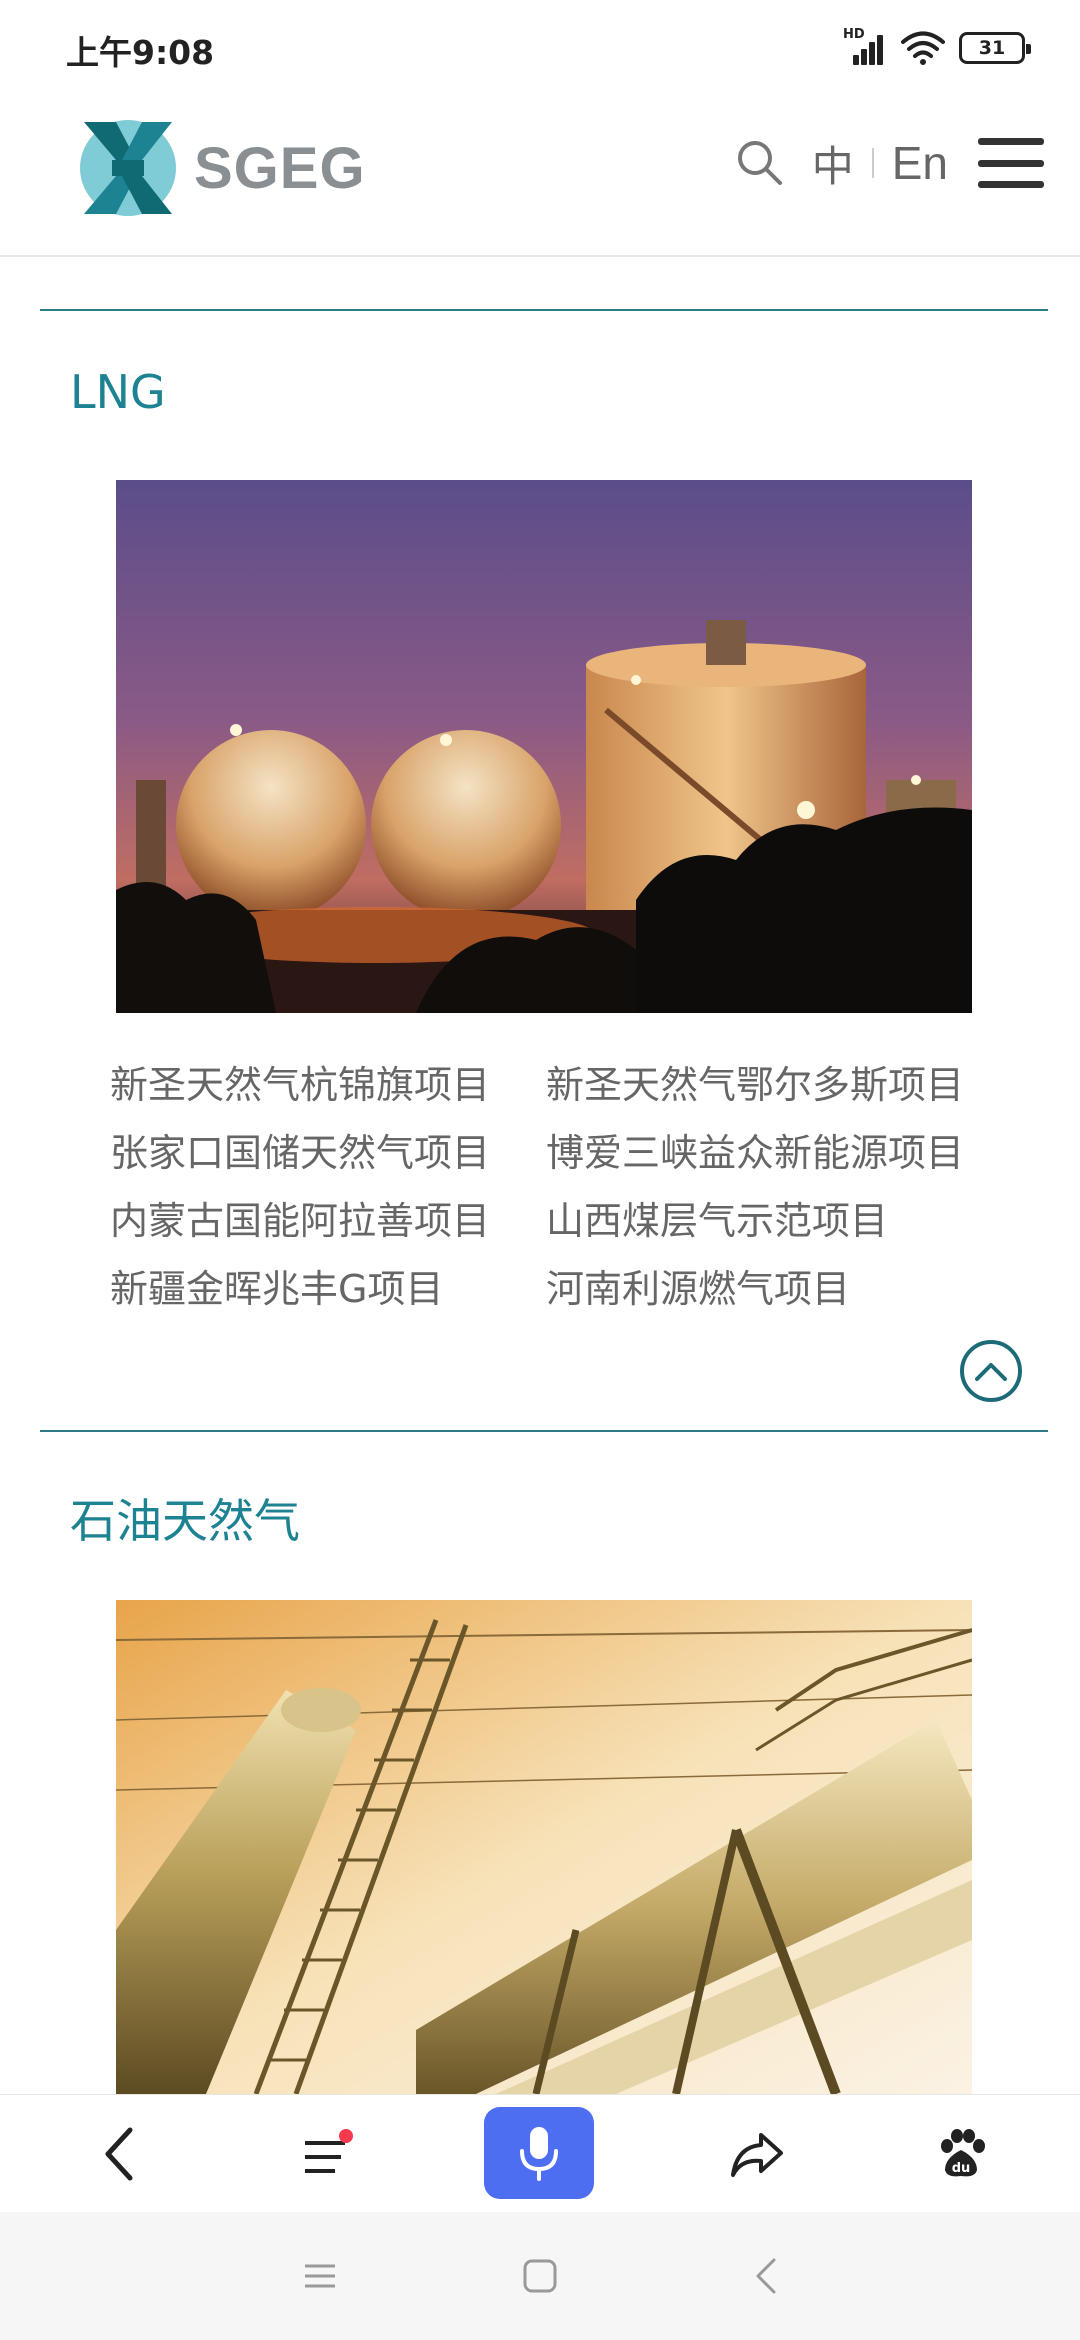  I want to click on hamburger-menu-icon, so click(1011, 163).